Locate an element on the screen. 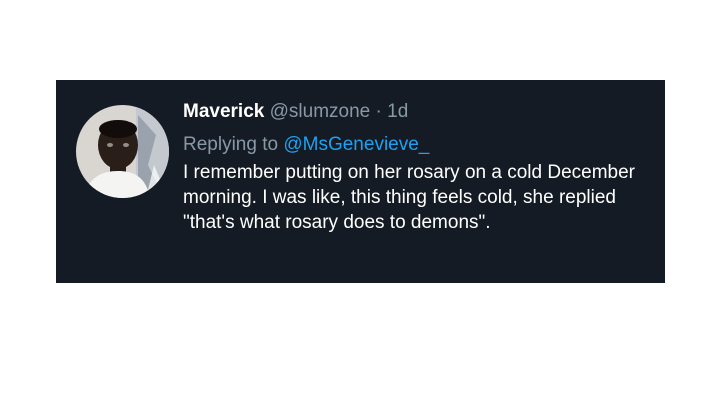 The height and width of the screenshot is (402, 720). display-name: Maverick is located at coordinates (223, 111).